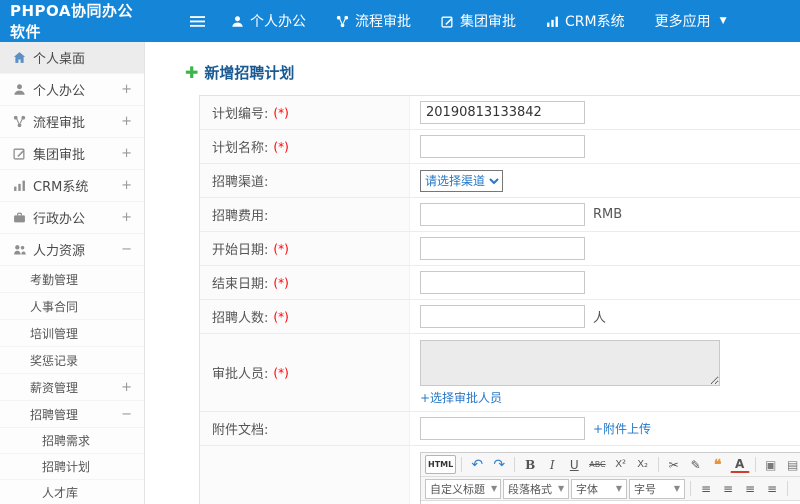  I want to click on editor-toolbar-row1: HTML ↶ ↷ B I U ABC X² X₂ ✂ ✎ ❝ A ▣ ▤, so click(610, 465).